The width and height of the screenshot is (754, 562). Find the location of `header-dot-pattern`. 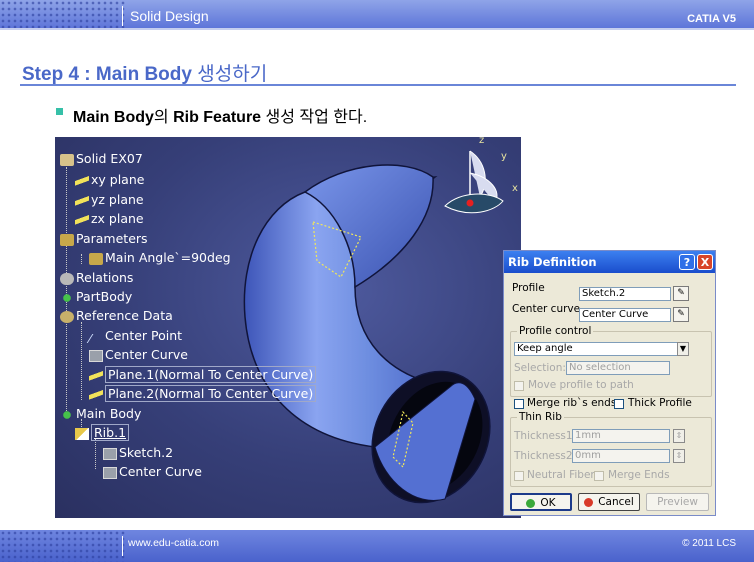

header-dot-pattern is located at coordinates (62, 15).